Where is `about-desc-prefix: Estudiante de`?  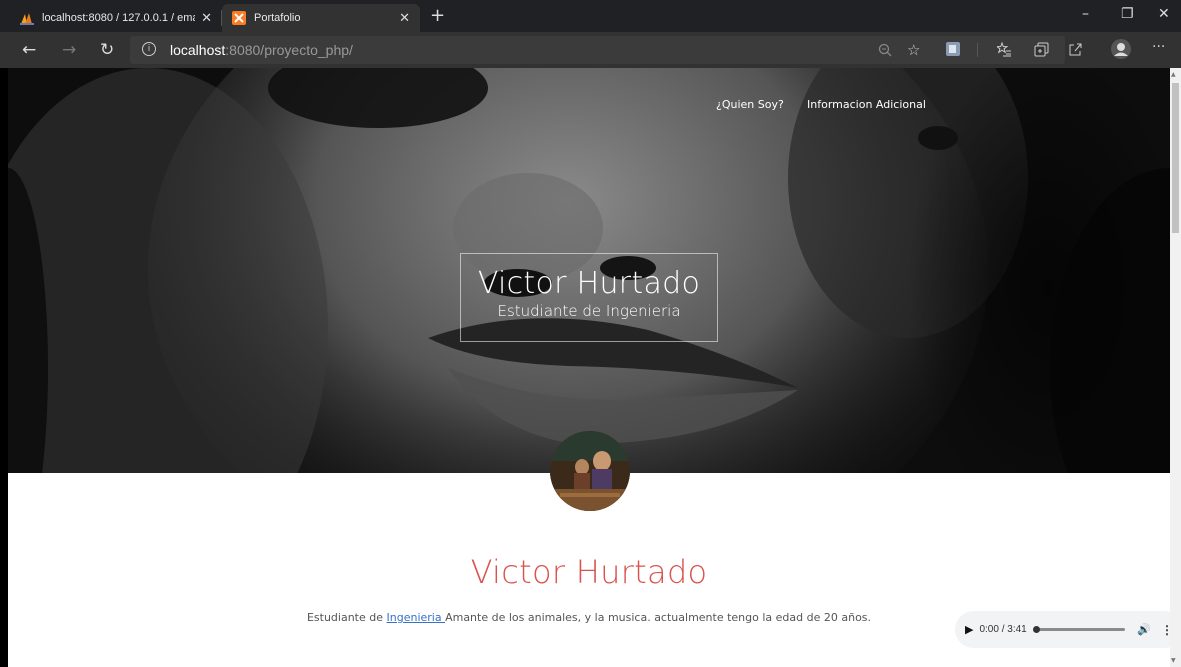
about-desc-prefix: Estudiante de is located at coordinates (346, 617).